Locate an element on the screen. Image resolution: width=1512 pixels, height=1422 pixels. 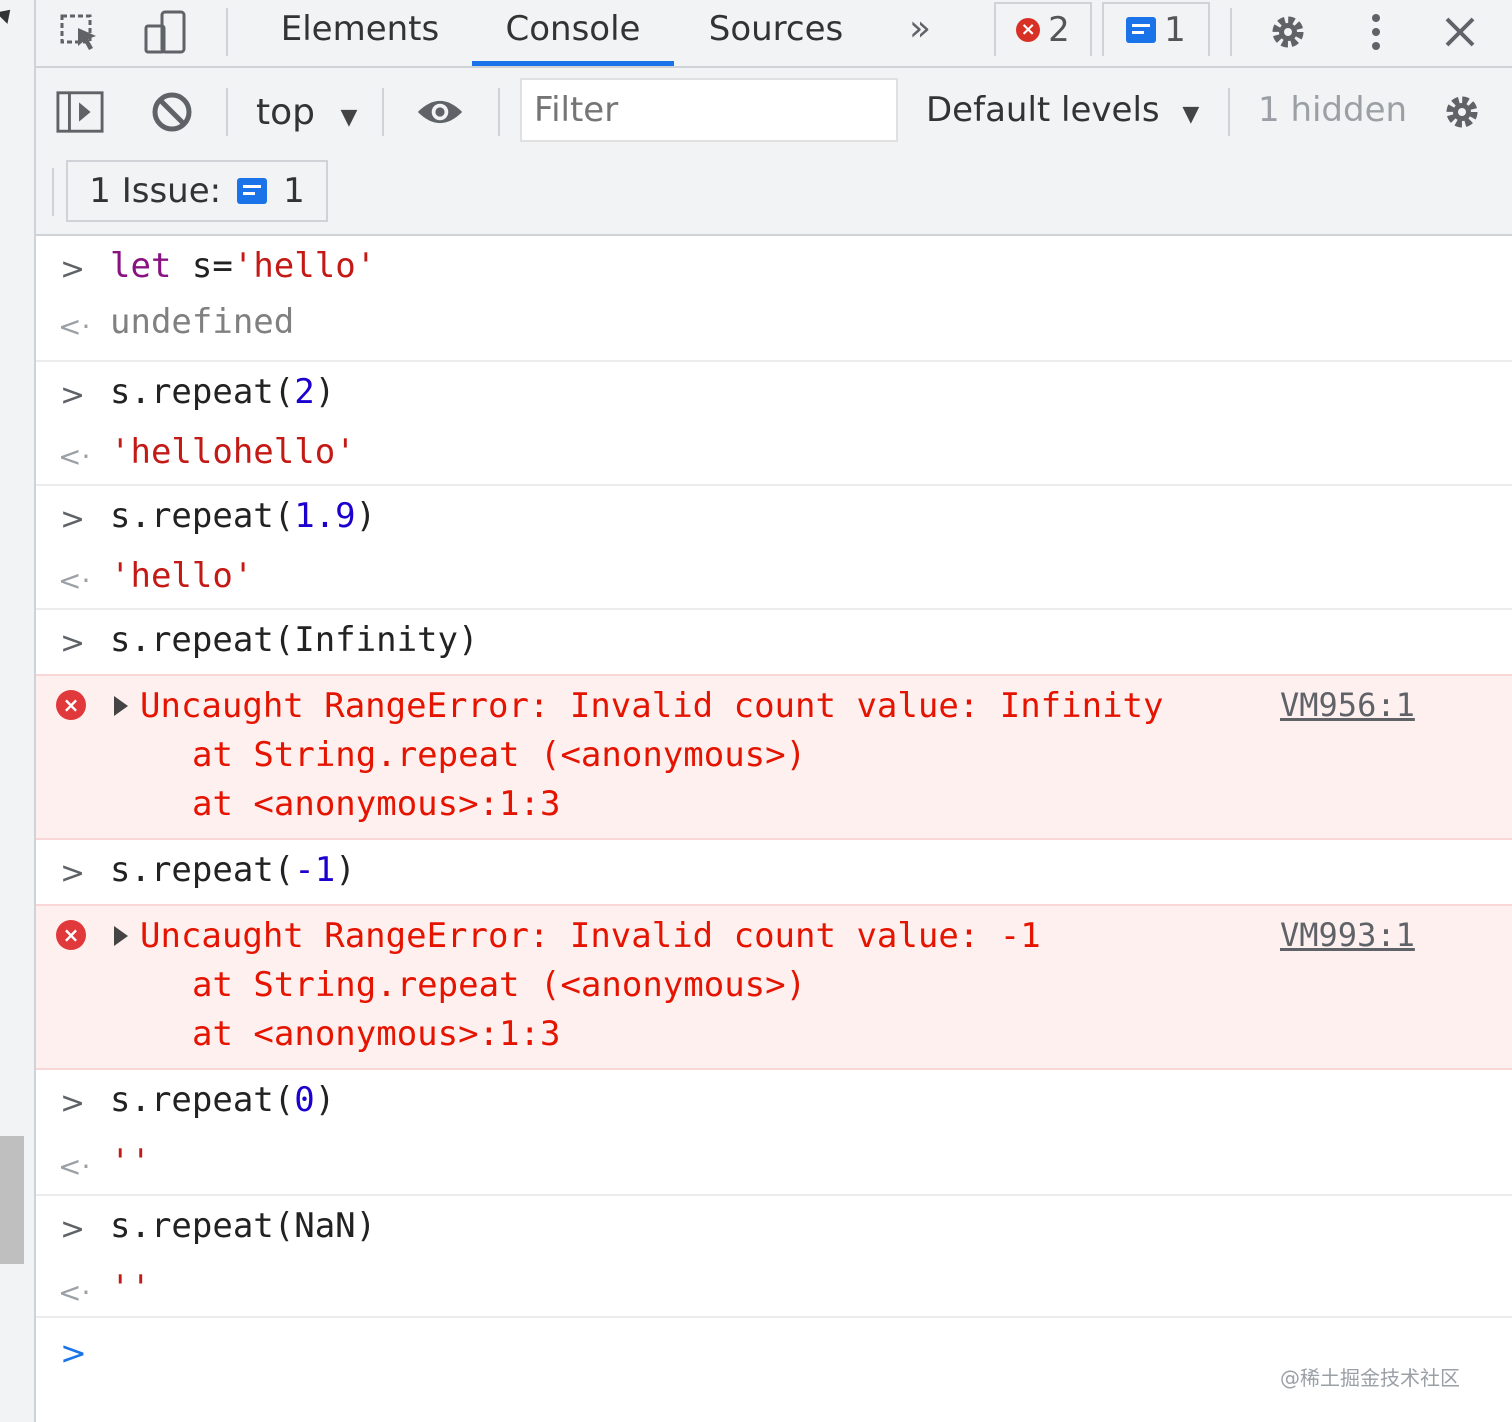
source-link: VM956:1 is located at coordinates (1347, 705).